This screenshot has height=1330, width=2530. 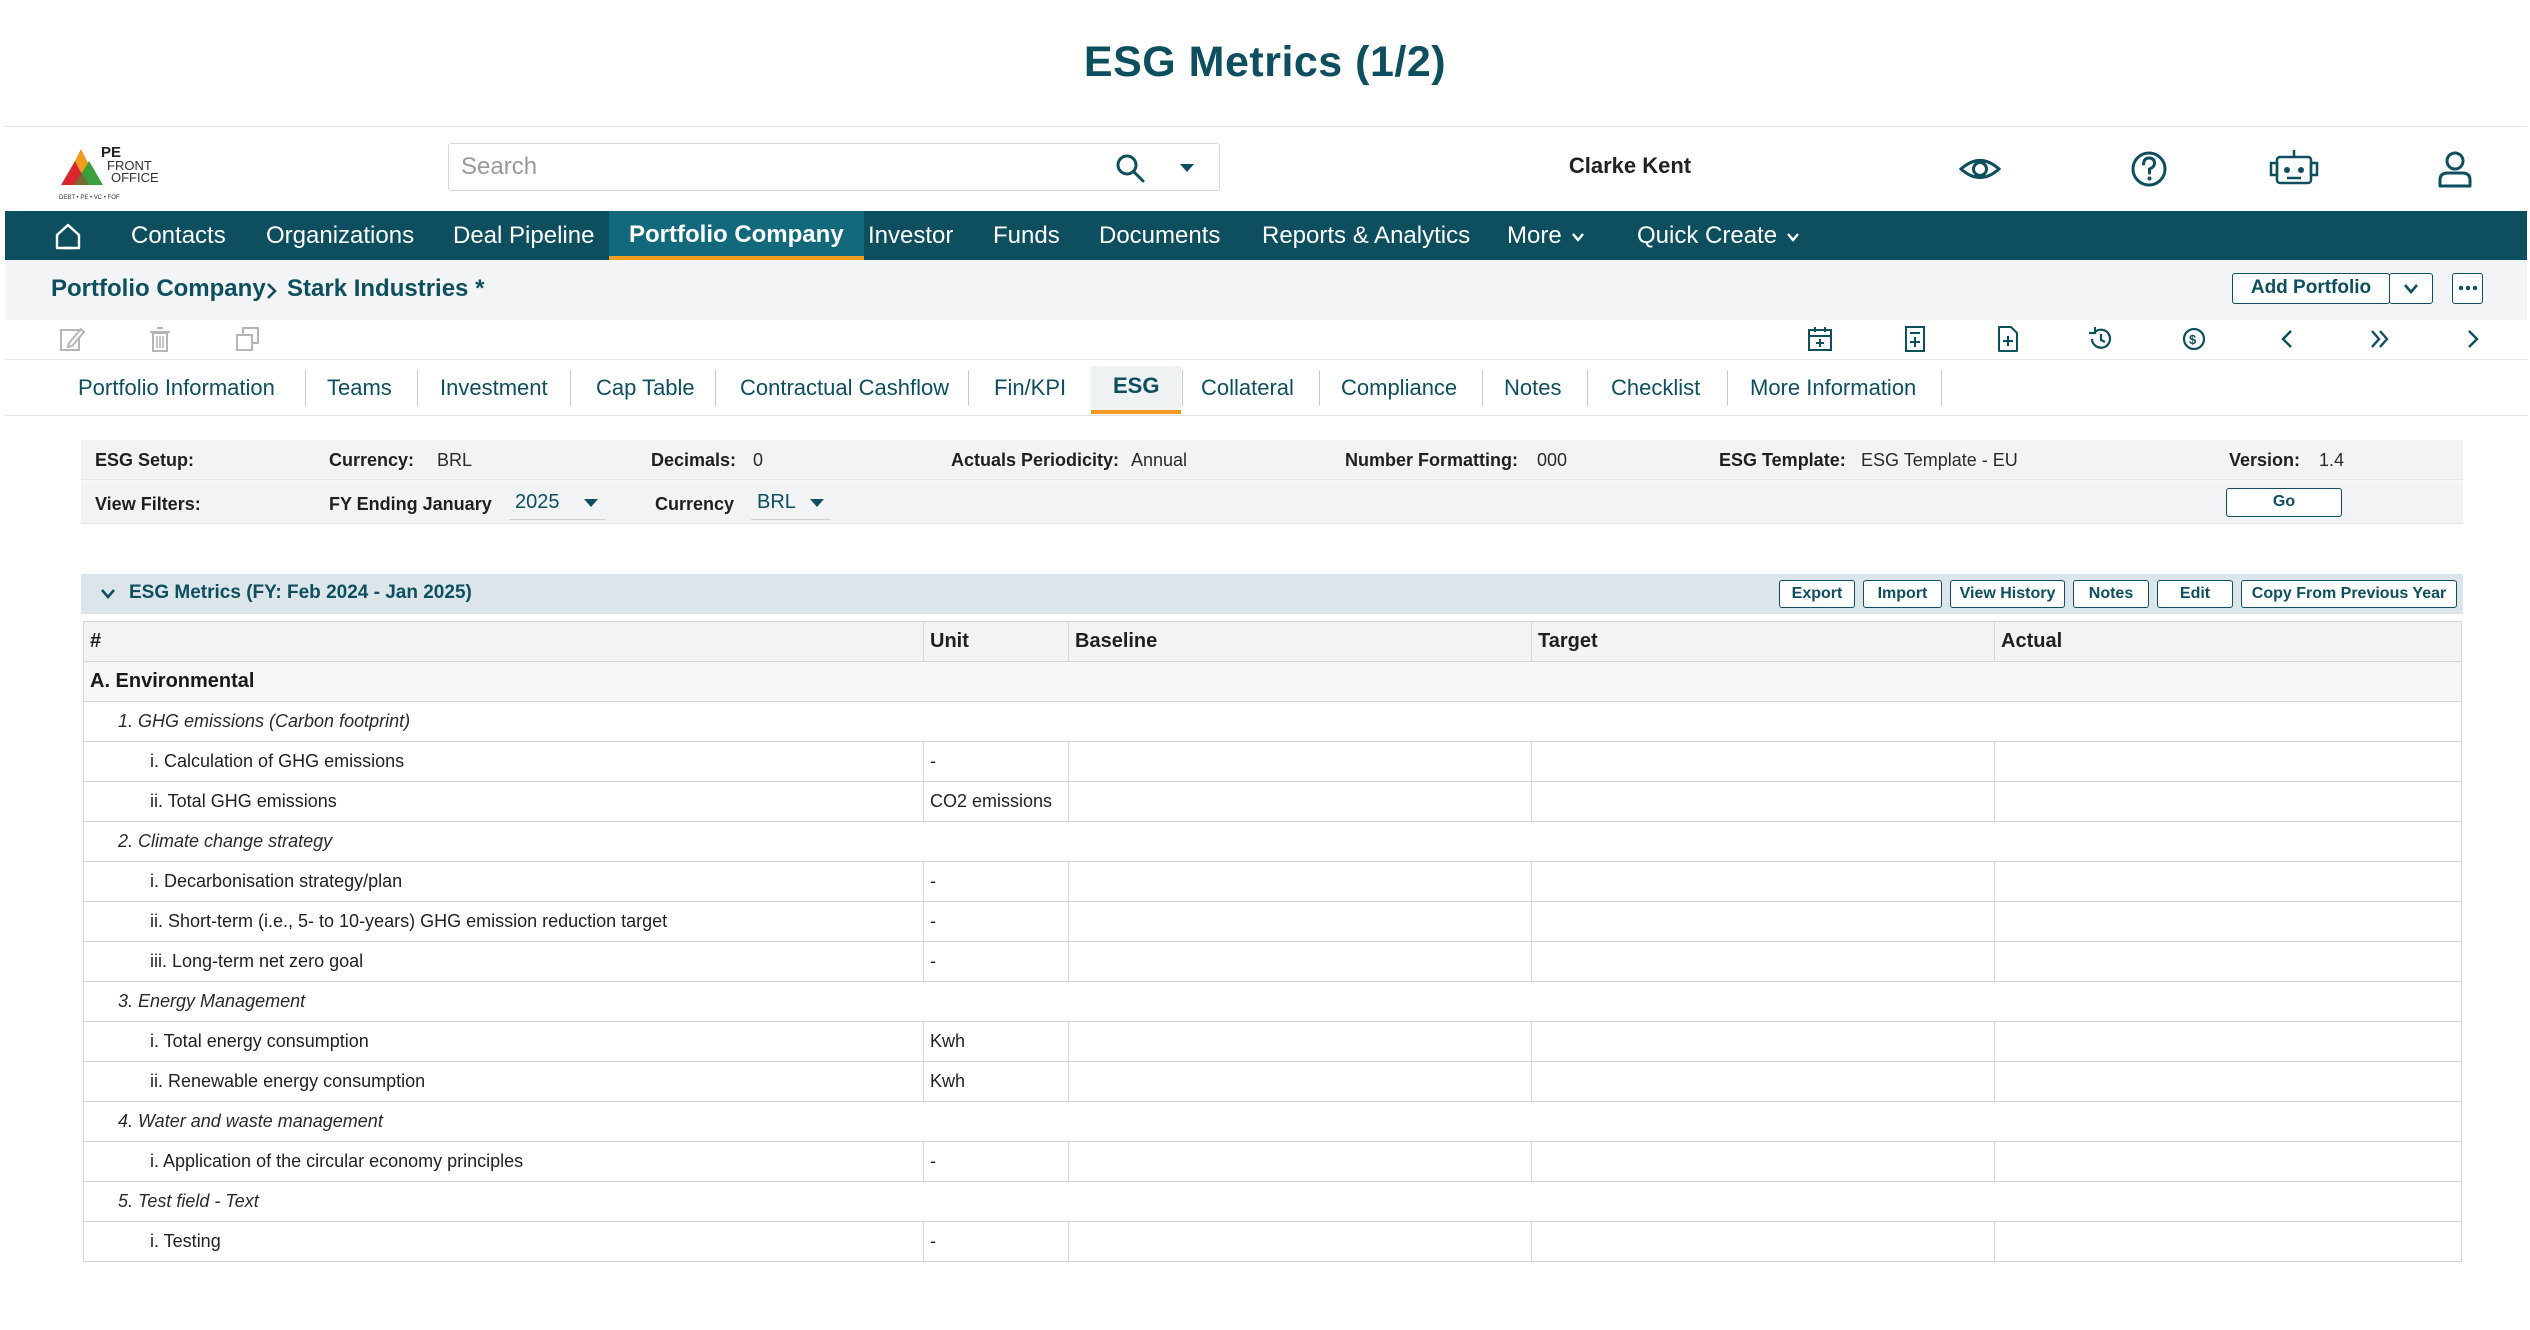 I want to click on nav-organizations: Organizations, so click(x=340, y=235).